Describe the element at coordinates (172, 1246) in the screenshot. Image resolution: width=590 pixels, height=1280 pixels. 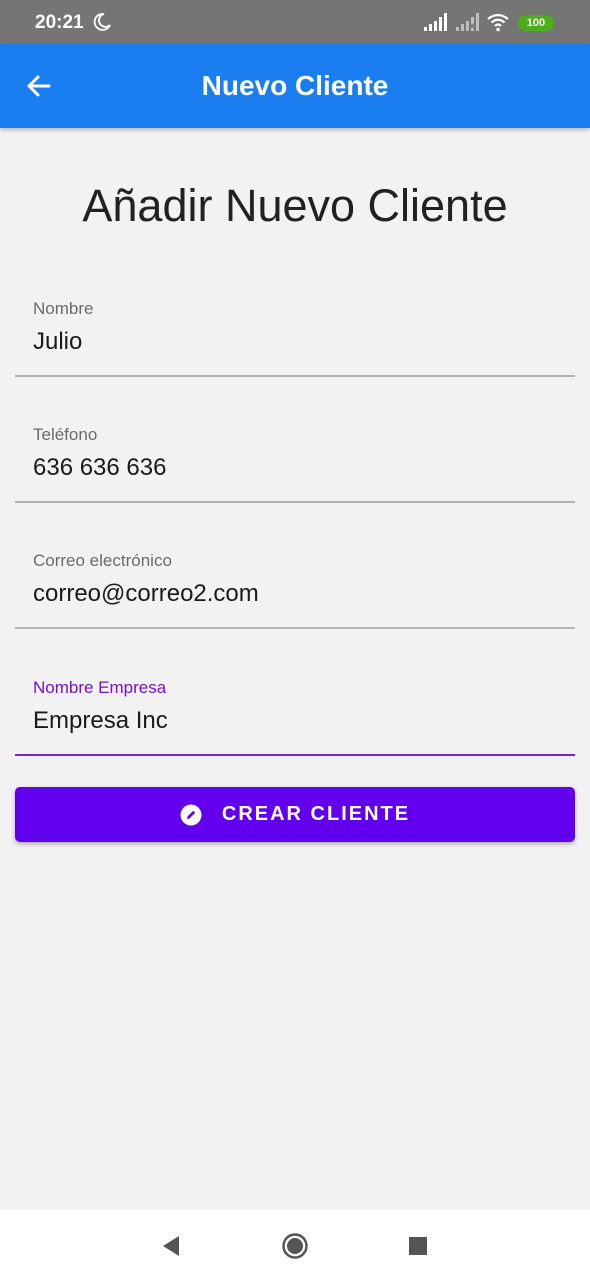
I see `nav-back-icon` at that location.